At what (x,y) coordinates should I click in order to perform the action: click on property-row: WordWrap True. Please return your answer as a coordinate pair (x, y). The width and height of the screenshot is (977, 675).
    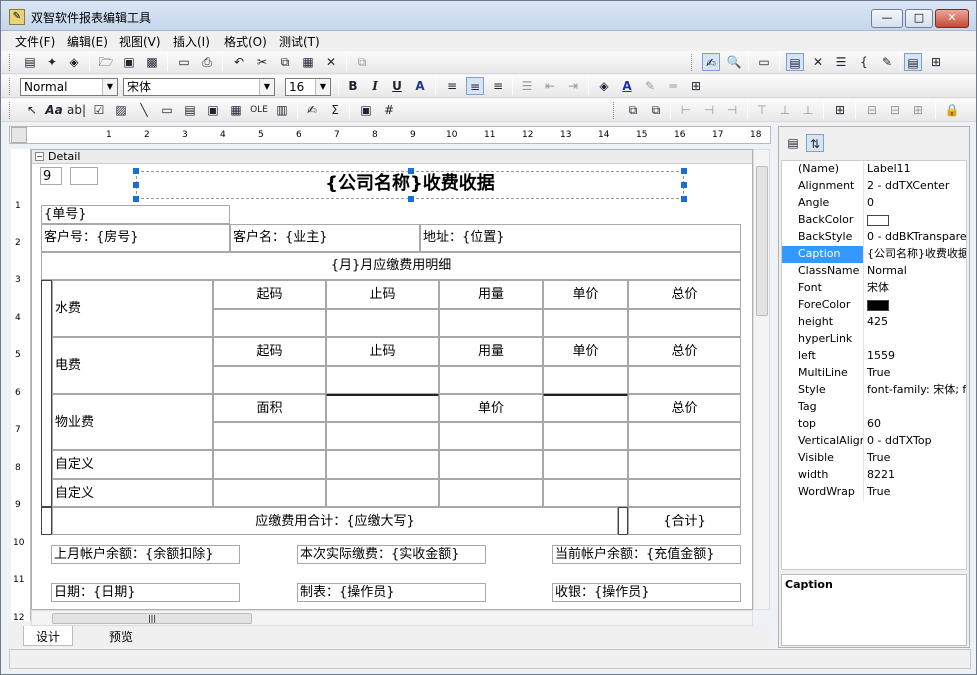
    Looking at the image, I should click on (874, 492).